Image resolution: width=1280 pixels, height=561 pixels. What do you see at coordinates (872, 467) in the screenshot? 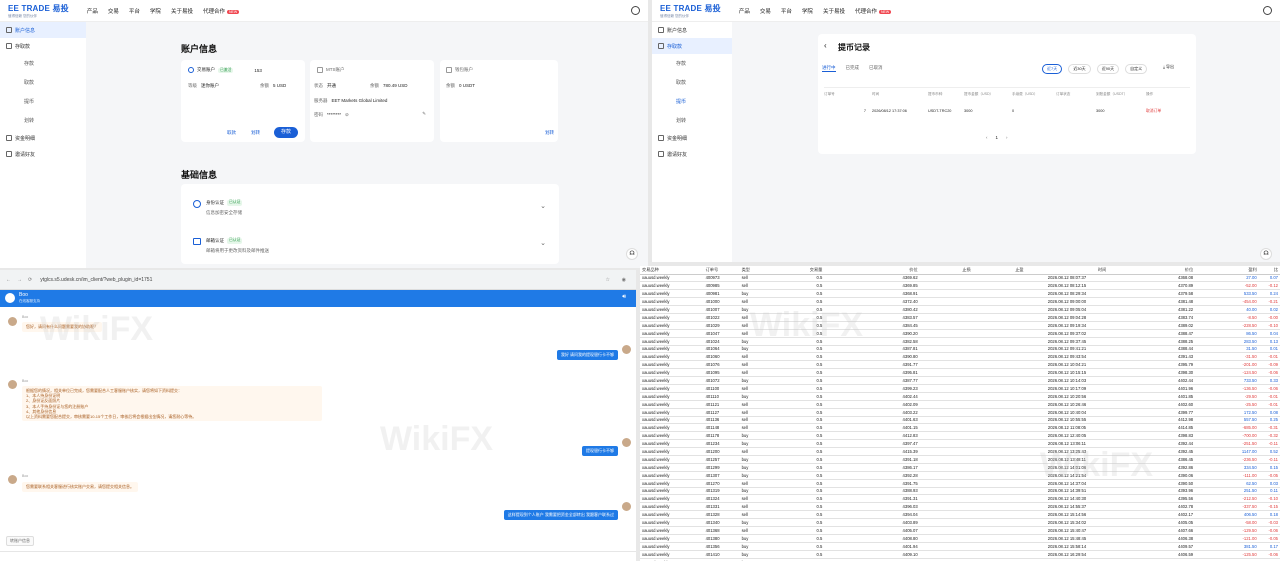
I see `table-cell: 4386.17` at bounding box center [872, 467].